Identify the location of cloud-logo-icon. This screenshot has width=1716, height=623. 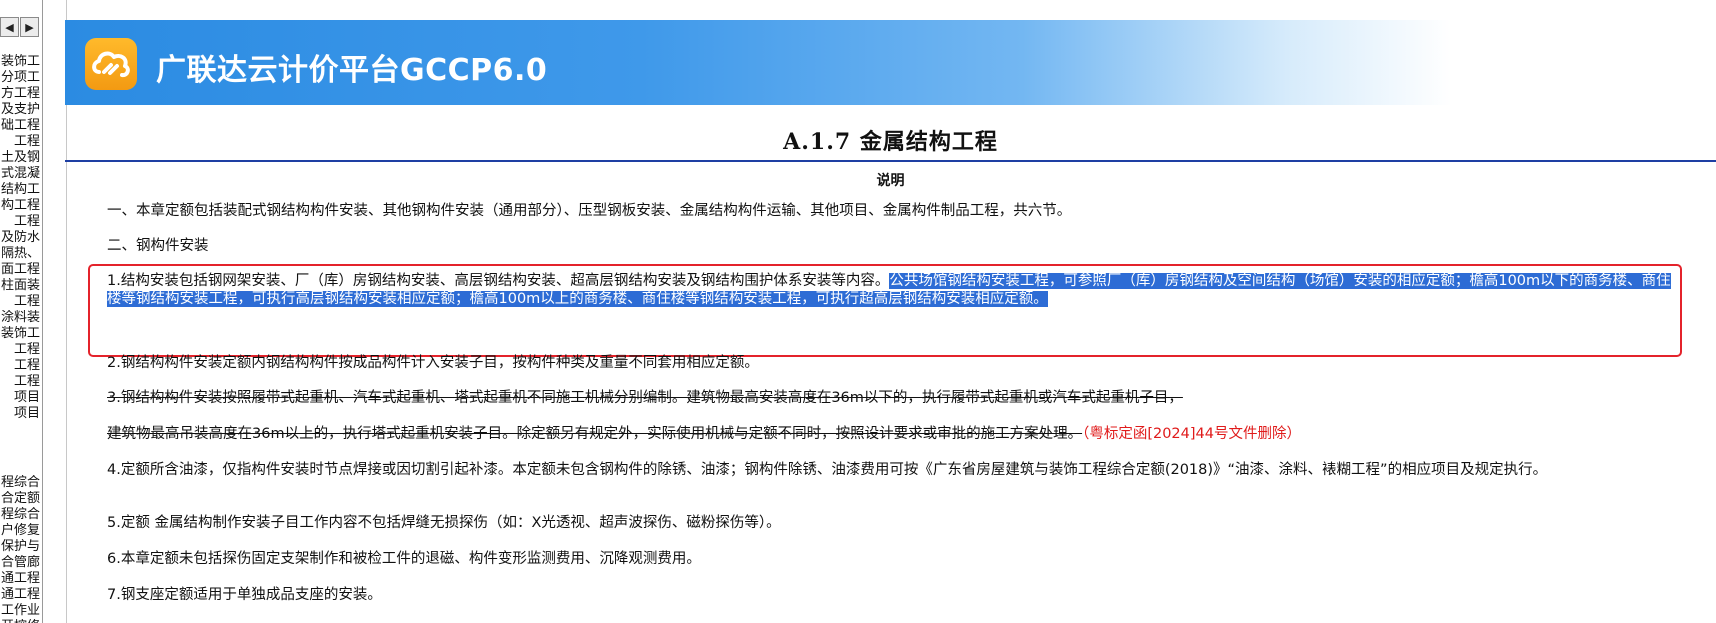
(111, 64).